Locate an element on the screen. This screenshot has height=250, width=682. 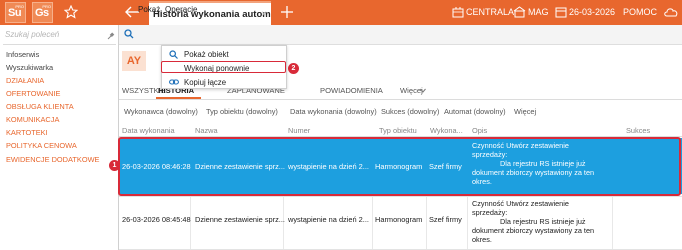
sidebar-item-wyszukiwarka: Wyszukiwarka is located at coordinates (29, 67).